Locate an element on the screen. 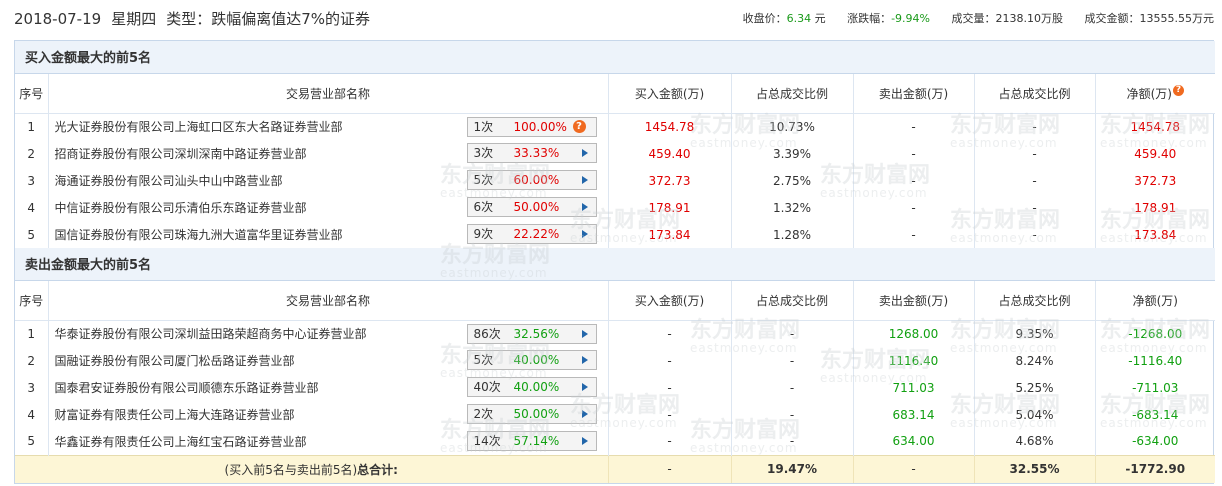 The image size is (1222, 486). net-amount: -634.00 is located at coordinates (1155, 441).